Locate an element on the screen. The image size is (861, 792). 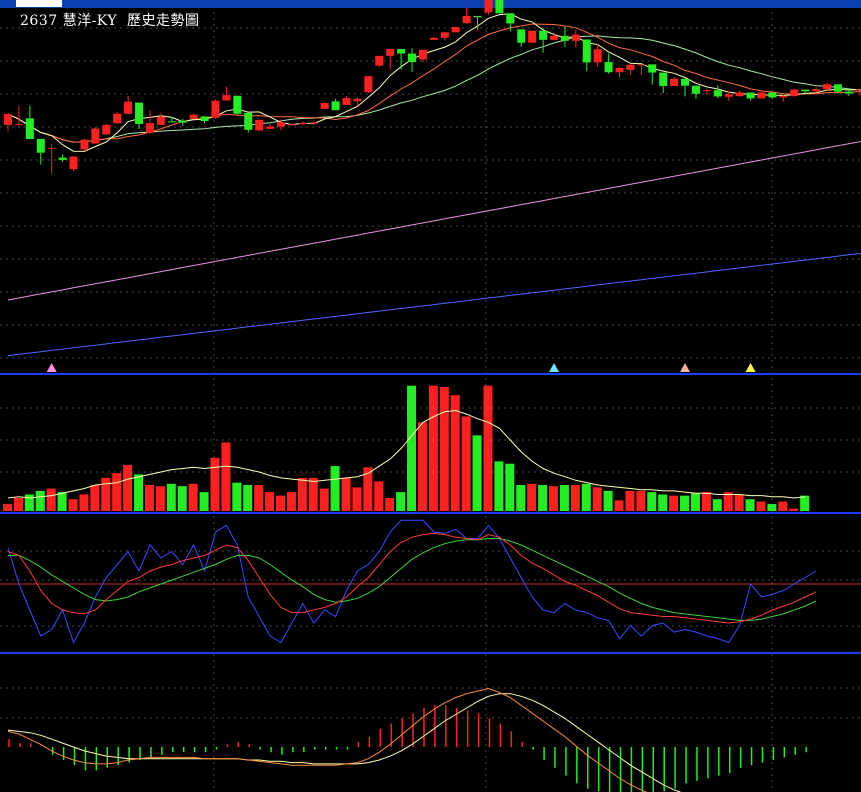
ma-half-line is located at coordinates (434, 304).